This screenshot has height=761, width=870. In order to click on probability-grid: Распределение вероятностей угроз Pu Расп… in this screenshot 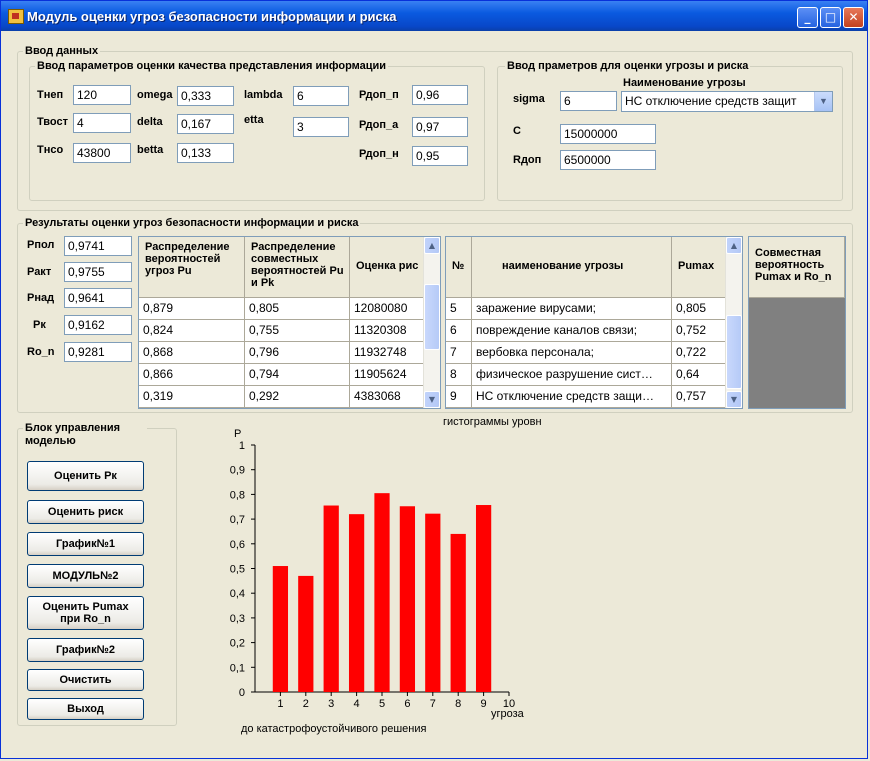, I will do `click(289, 322)`.